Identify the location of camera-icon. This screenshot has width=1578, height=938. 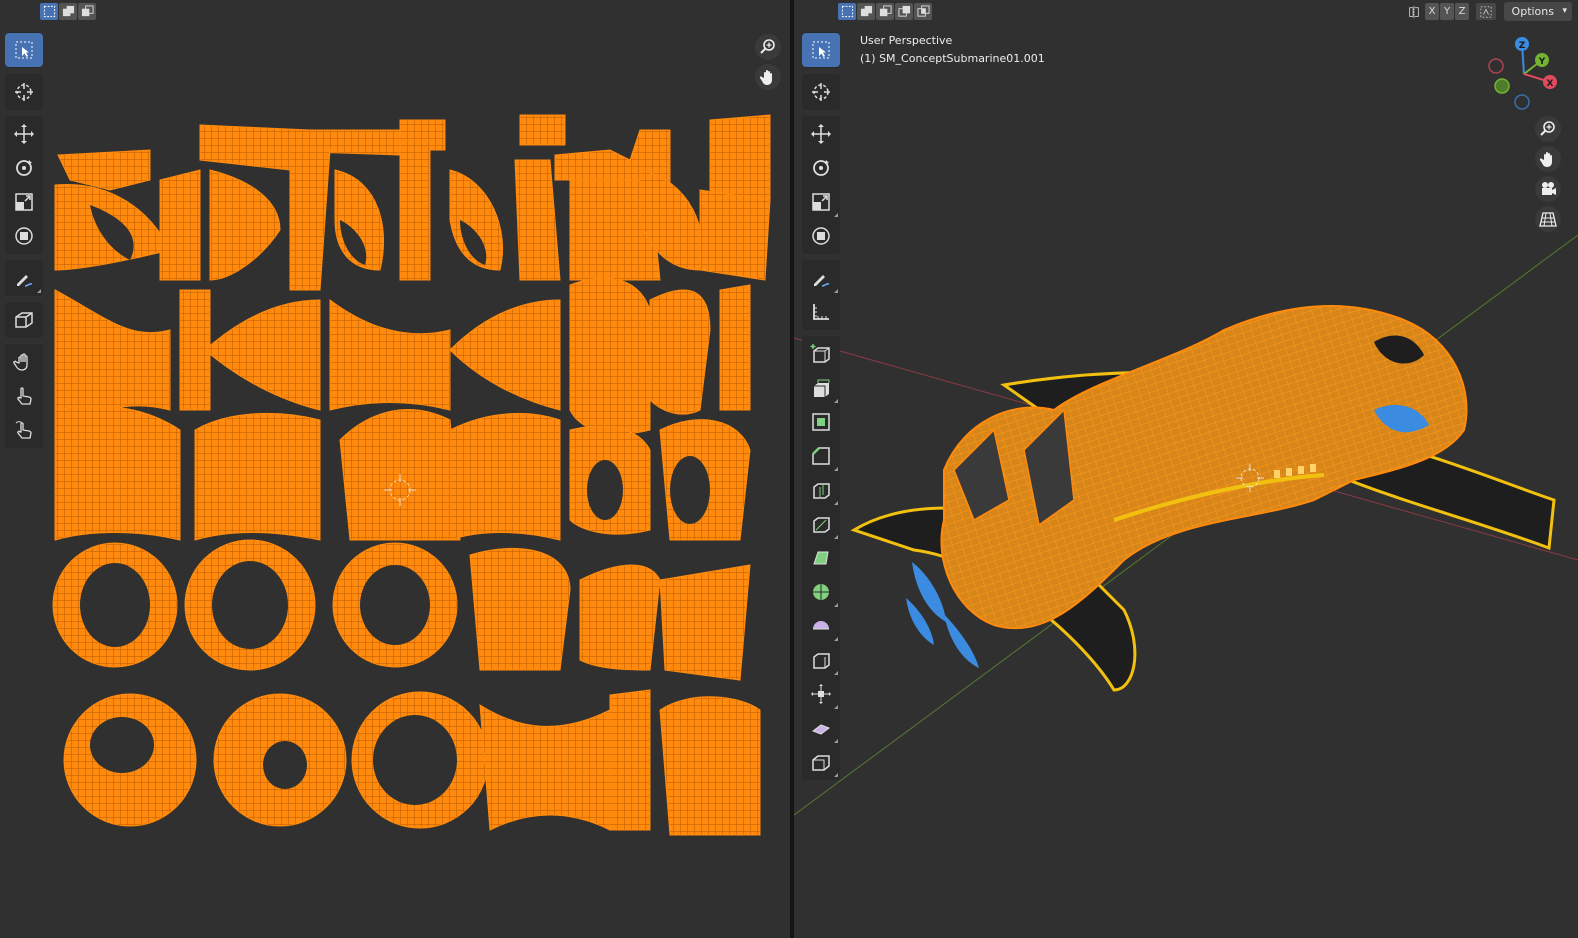
(1548, 189).